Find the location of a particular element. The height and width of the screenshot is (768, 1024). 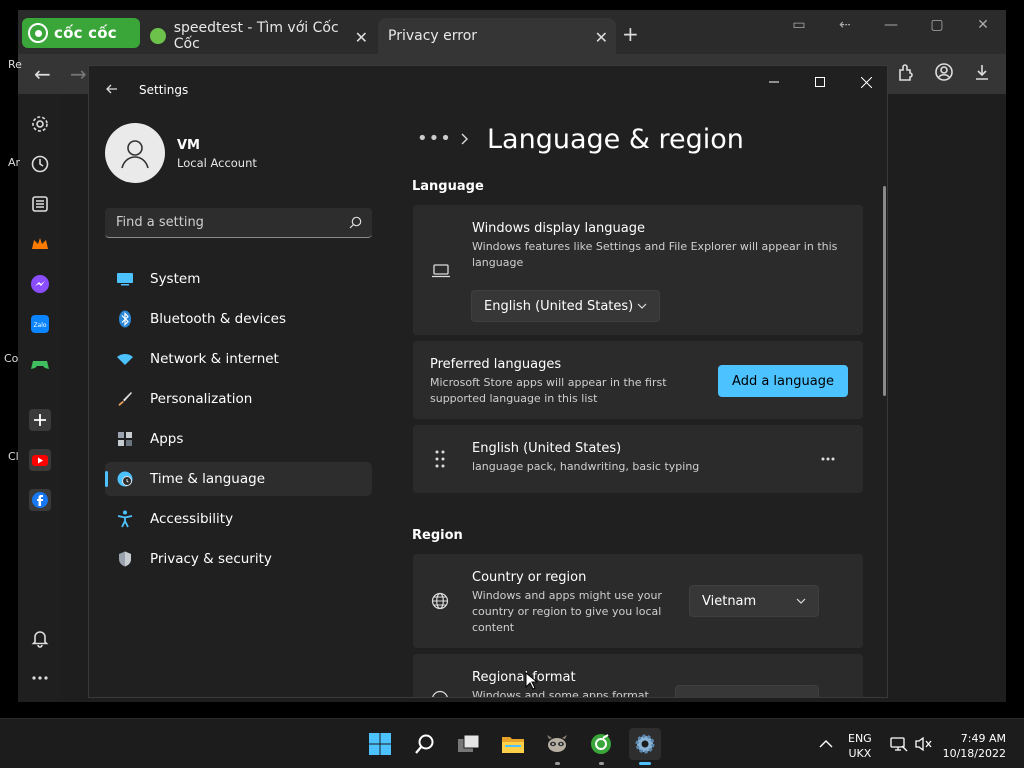

window-controls is located at coordinates (819, 82).